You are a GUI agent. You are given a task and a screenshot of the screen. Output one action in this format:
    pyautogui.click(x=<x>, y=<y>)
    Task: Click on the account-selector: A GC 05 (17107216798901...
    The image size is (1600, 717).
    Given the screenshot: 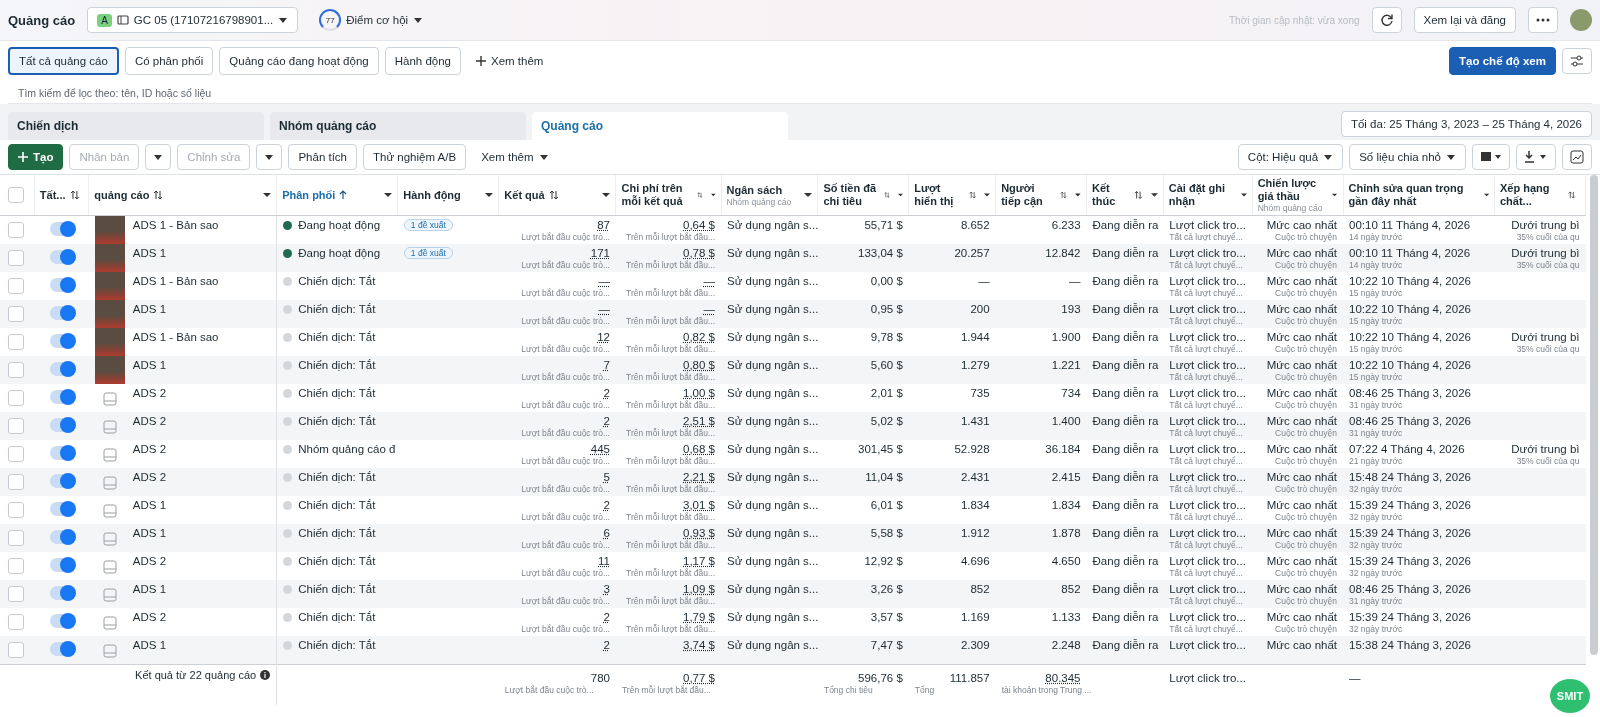 What is the action you would take?
    pyautogui.click(x=193, y=20)
    